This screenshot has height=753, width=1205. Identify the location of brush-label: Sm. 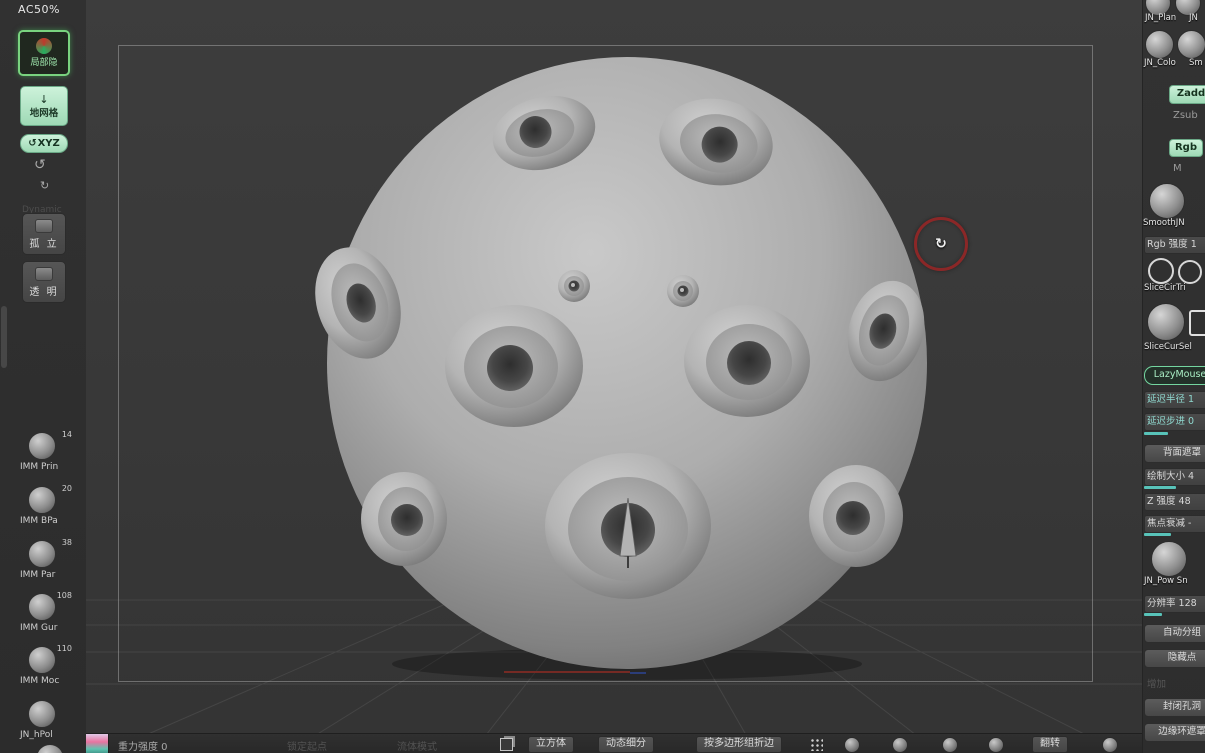
(1196, 63).